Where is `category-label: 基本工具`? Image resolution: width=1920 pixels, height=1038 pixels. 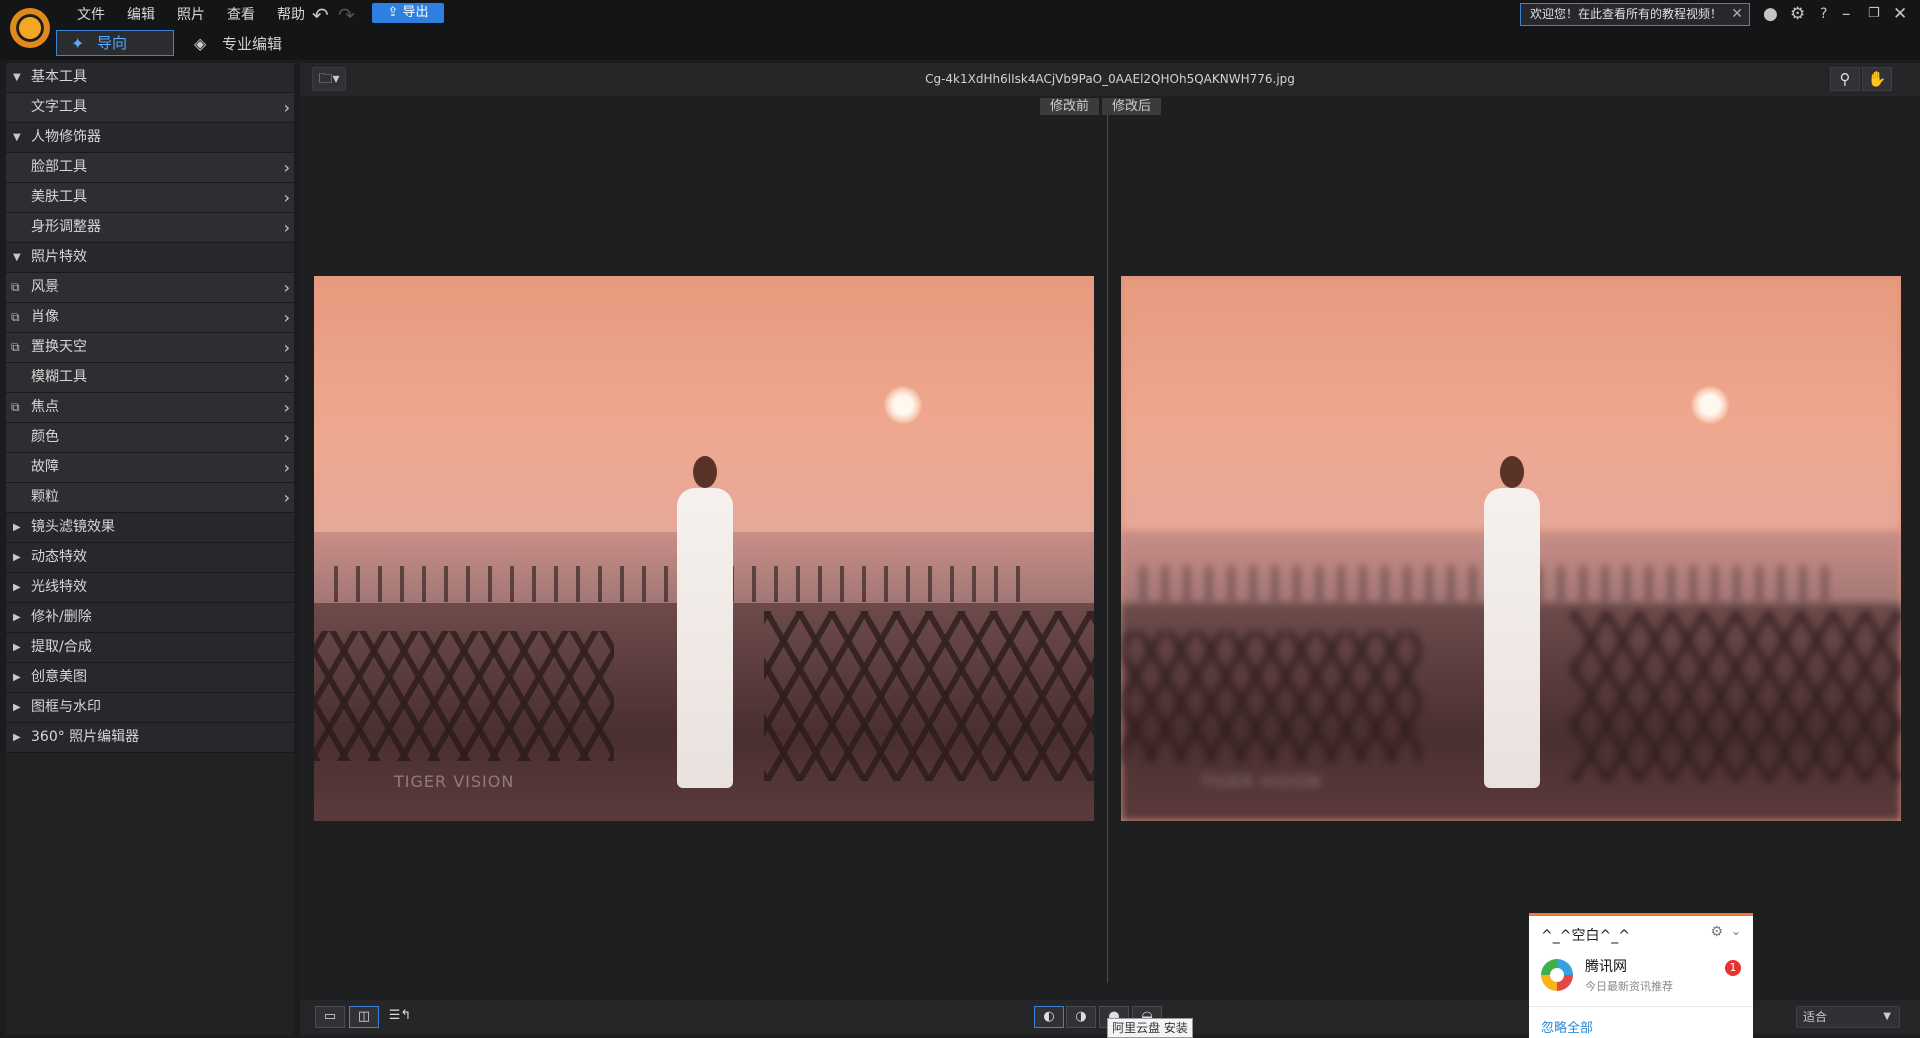
category-label: 基本工具 is located at coordinates (59, 77).